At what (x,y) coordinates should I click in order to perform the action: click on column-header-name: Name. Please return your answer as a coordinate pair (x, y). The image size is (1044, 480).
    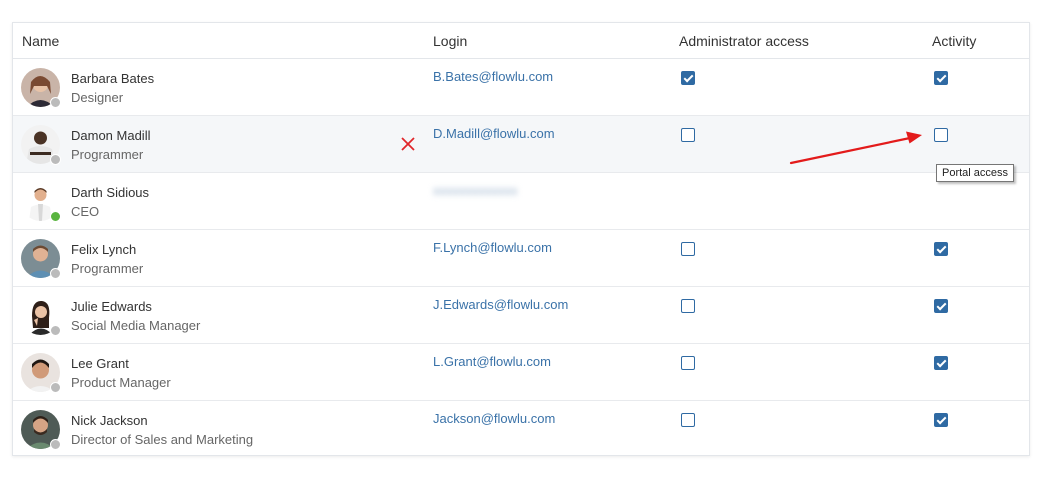
    Looking at the image, I should click on (40, 41).